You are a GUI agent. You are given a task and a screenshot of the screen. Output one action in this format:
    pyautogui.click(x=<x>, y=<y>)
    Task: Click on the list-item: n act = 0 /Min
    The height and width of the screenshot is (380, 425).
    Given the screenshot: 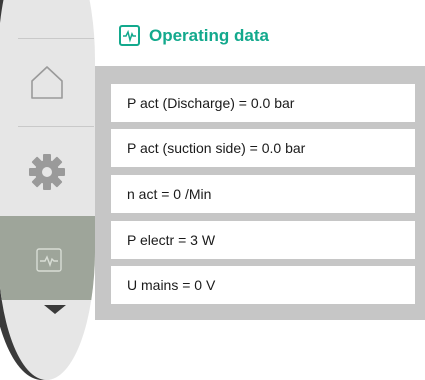 What is the action you would take?
    pyautogui.click(x=263, y=194)
    